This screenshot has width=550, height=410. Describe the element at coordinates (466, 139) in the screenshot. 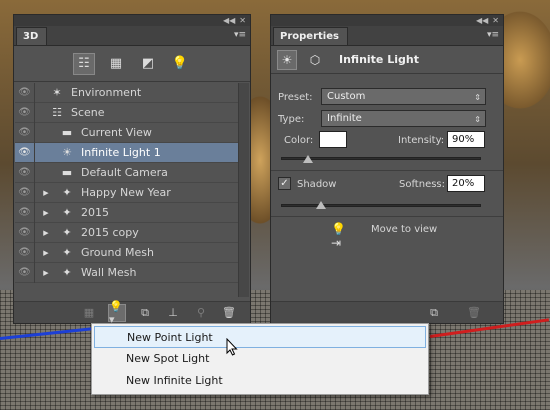

I see `intensity-input: 90%` at that location.